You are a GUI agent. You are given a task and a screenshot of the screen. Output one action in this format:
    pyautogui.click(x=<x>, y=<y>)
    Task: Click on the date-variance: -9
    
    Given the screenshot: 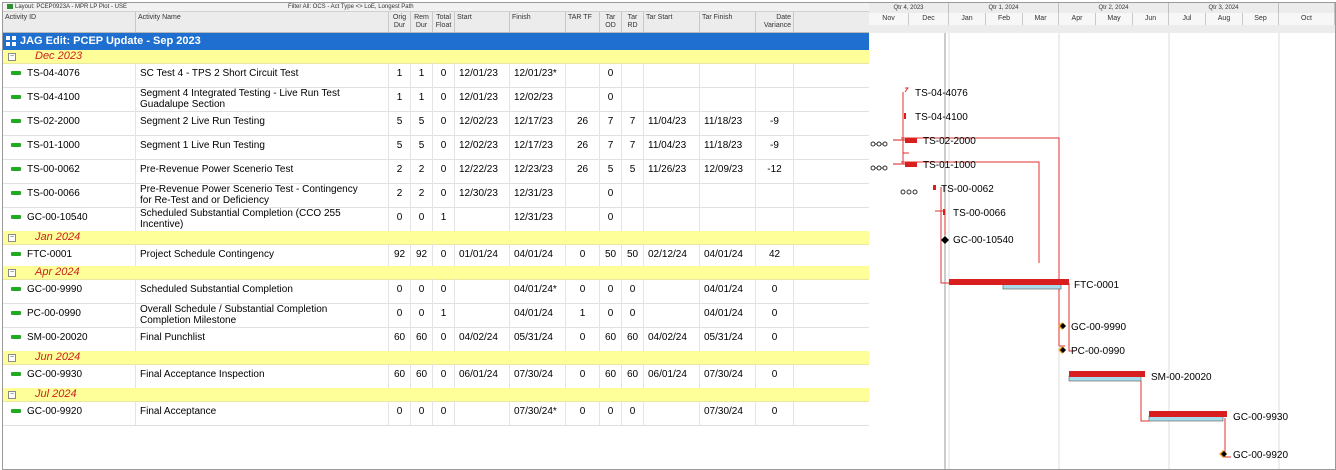 What is the action you would take?
    pyautogui.click(x=775, y=123)
    